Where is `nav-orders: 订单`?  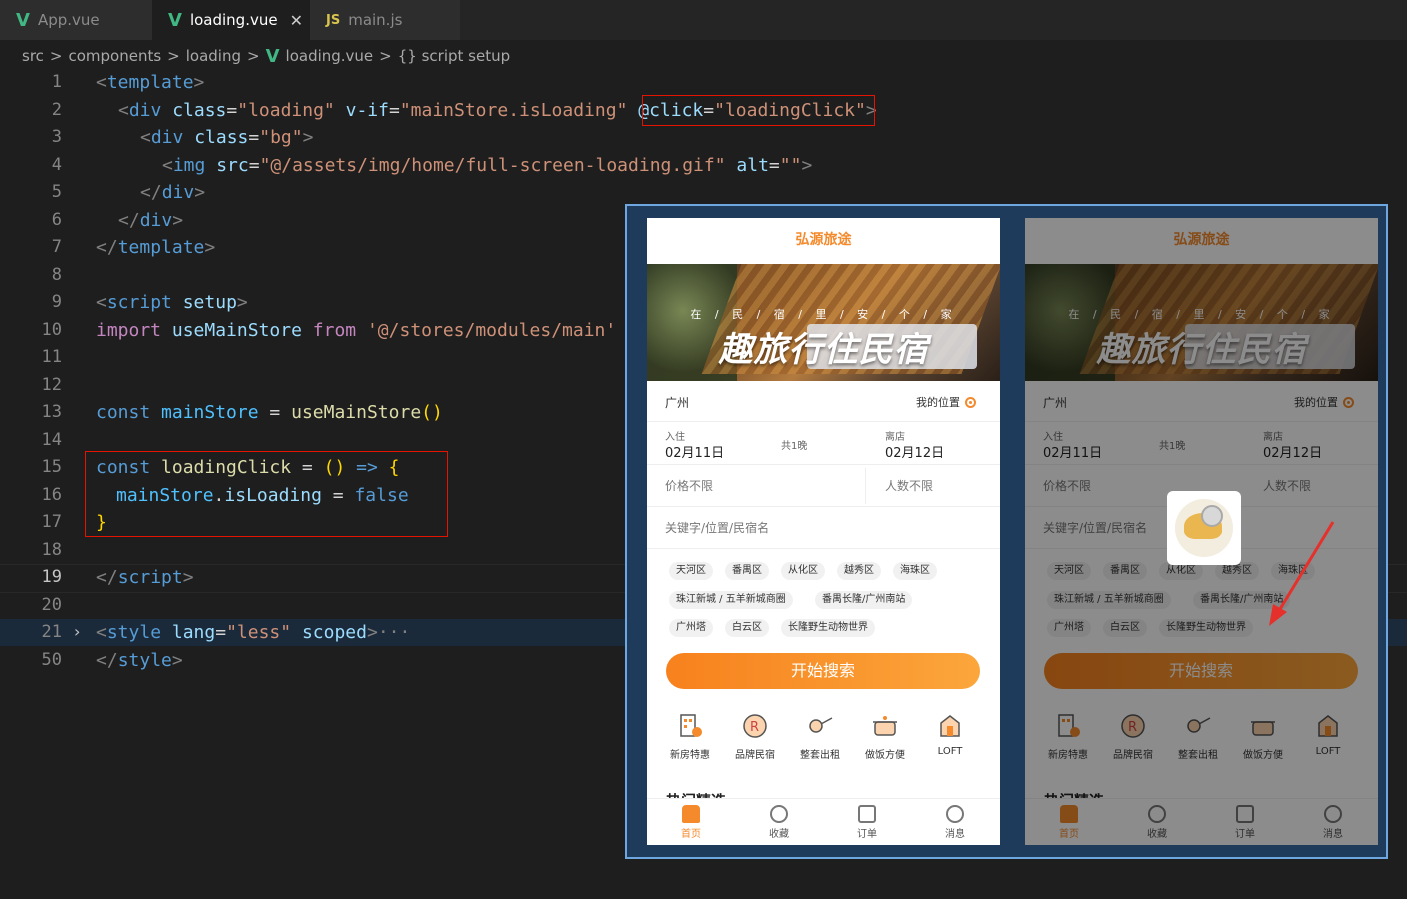
nav-orders: 订单 is located at coordinates (867, 822).